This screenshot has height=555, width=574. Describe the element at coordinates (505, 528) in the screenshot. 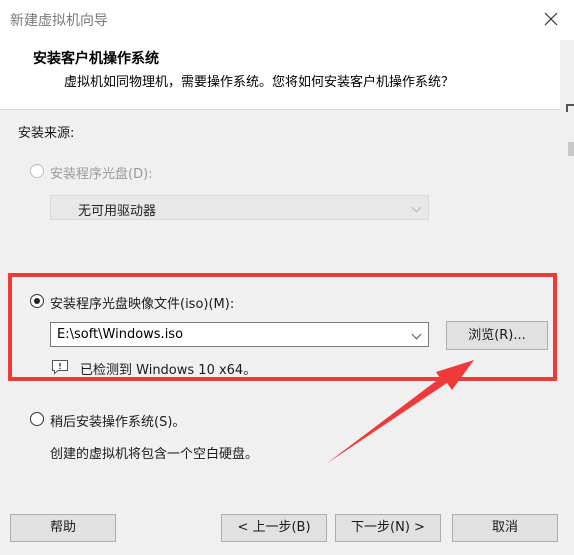

I see `cancel-button: 取消` at that location.